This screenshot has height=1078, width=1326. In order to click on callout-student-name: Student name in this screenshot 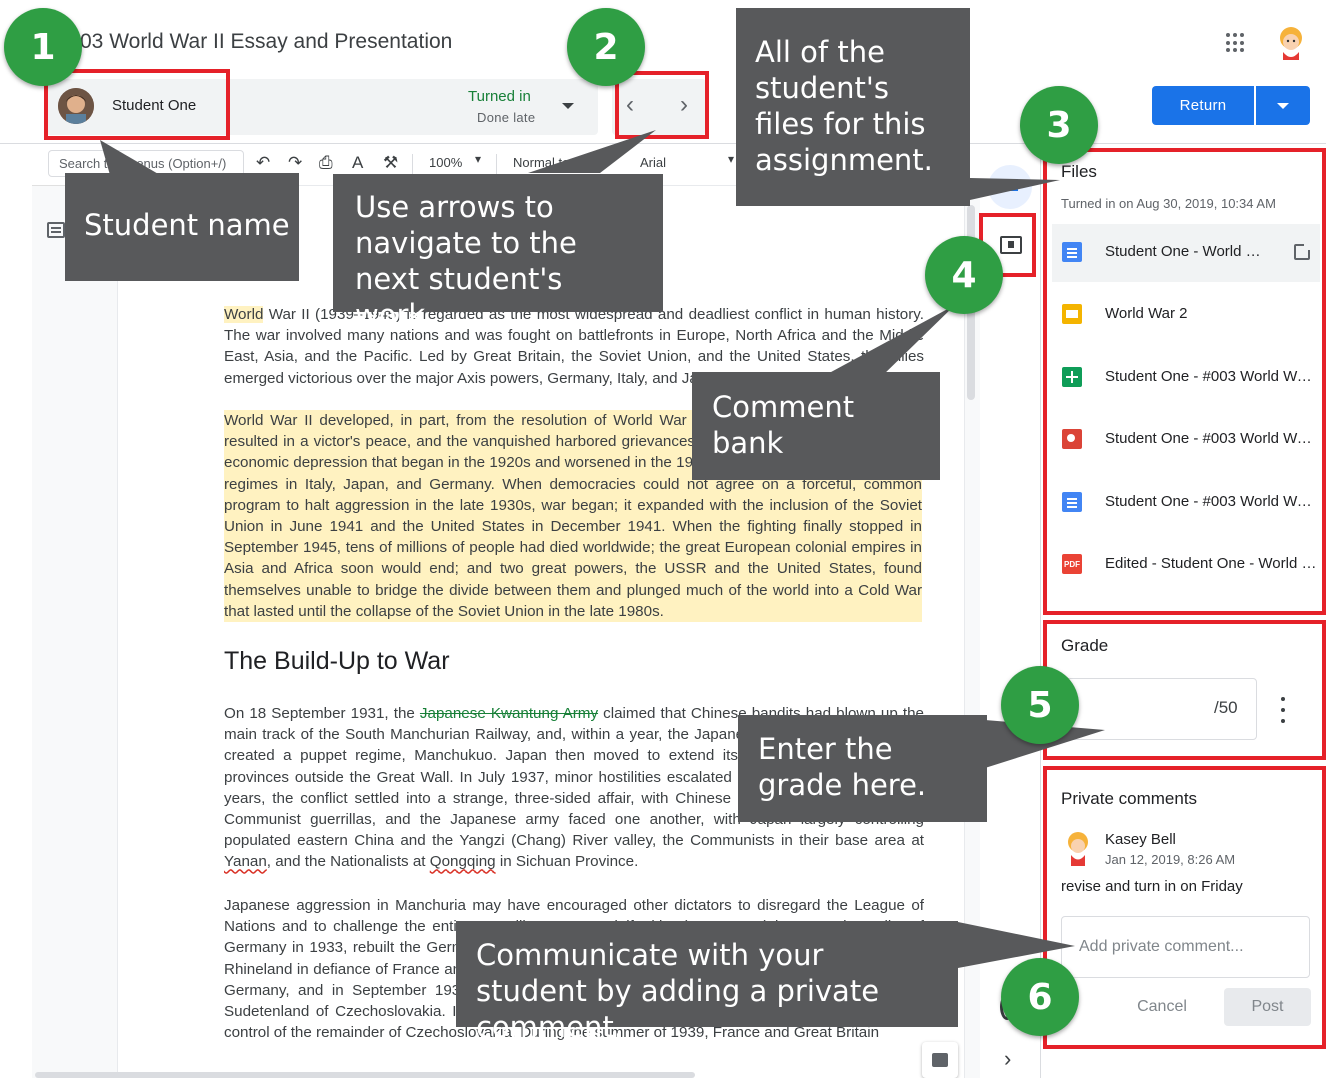, I will do `click(182, 227)`.